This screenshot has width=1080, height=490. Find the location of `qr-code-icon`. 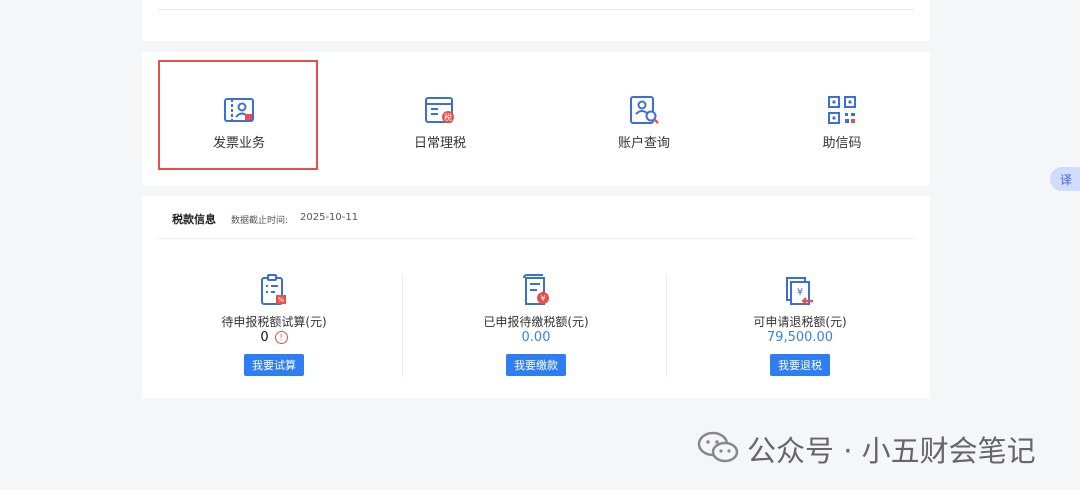

qr-code-icon is located at coordinates (842, 110).